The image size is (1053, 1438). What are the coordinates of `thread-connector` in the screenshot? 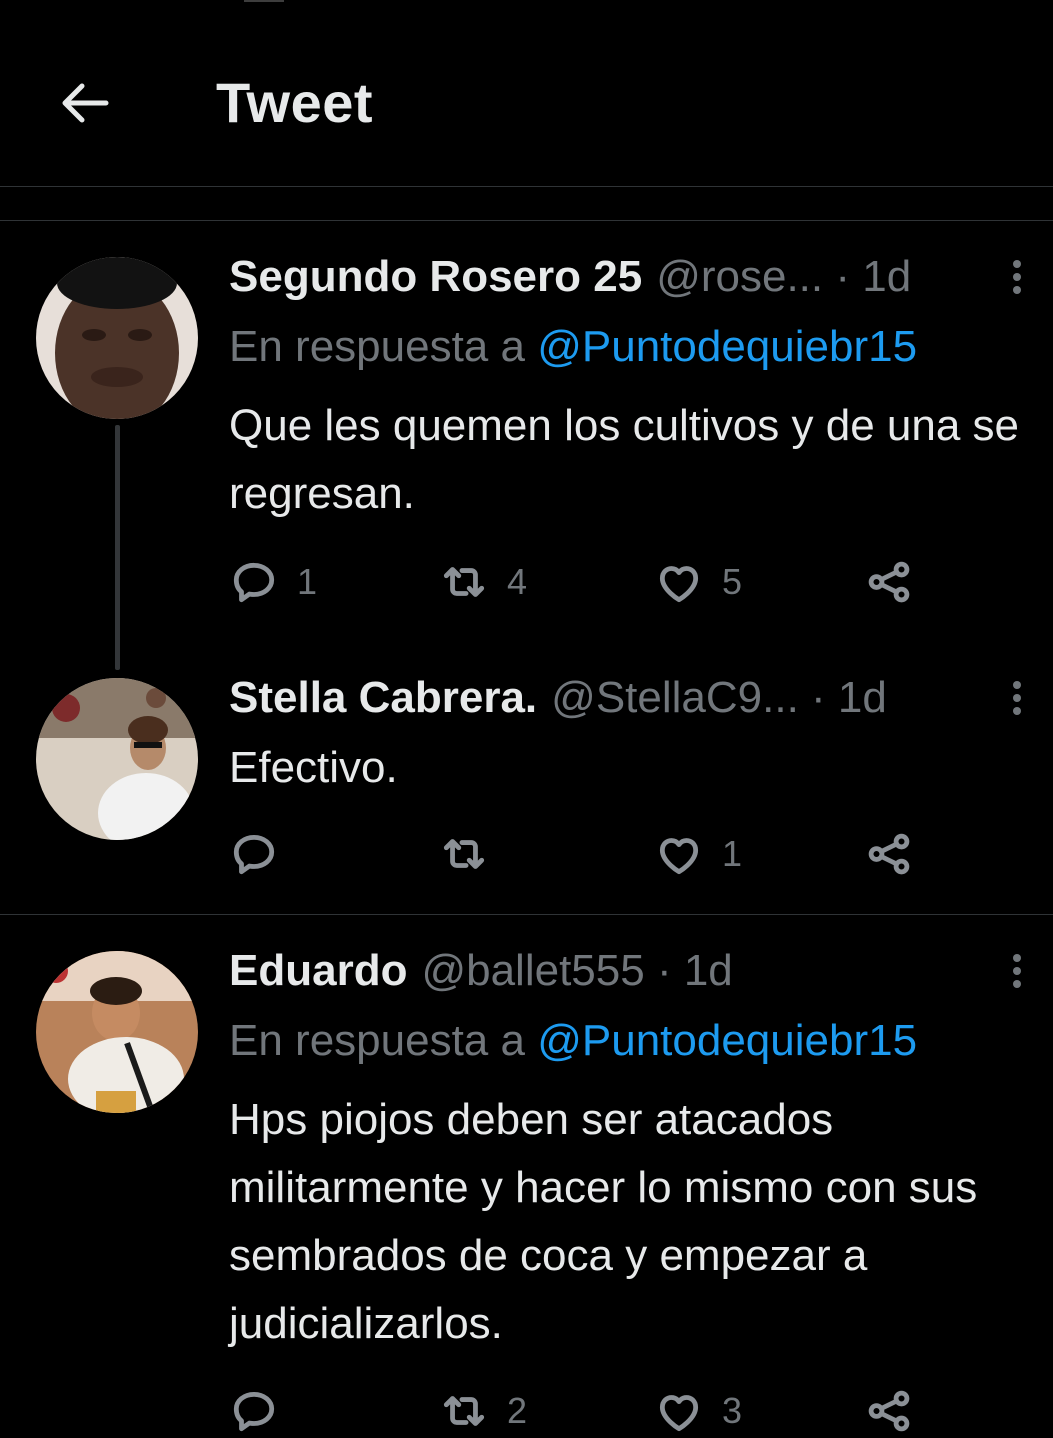 It's located at (117, 547).